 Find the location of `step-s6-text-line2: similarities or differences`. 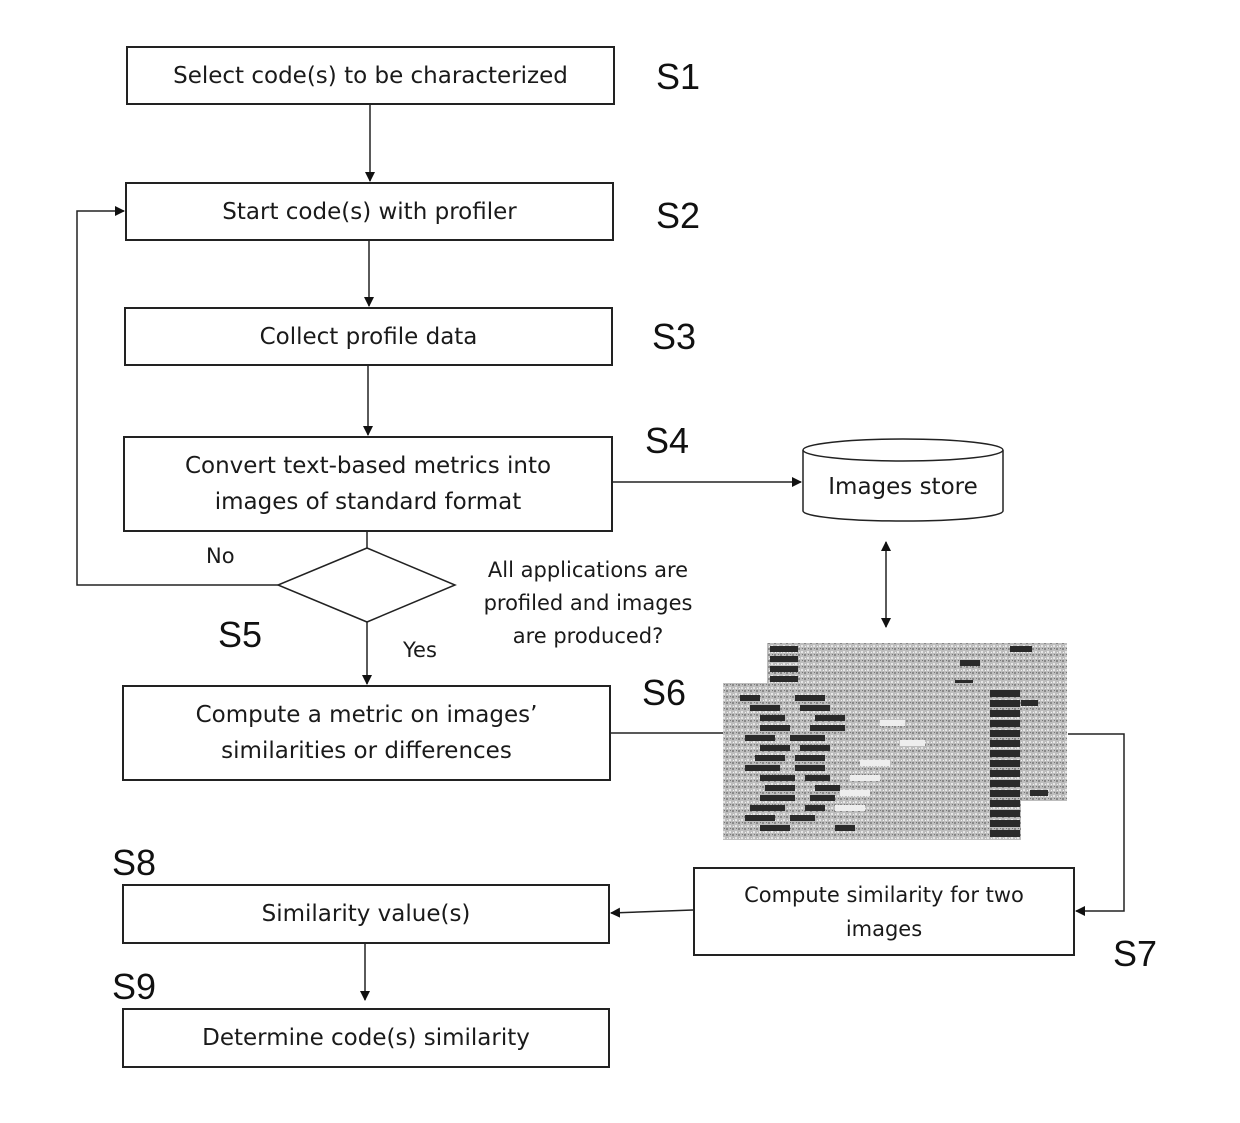

step-s6-text-line2: similarities or differences is located at coordinates (366, 751).